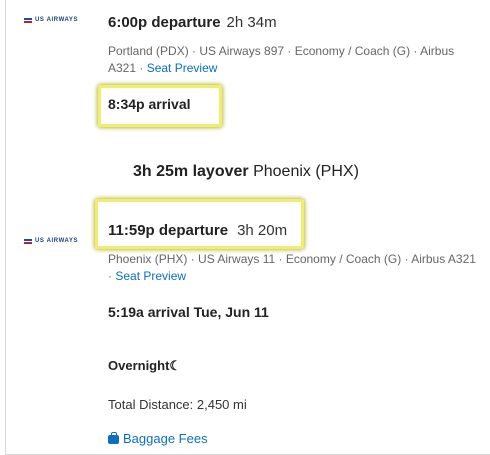 The image size is (490, 455). Describe the element at coordinates (149, 104) in the screenshot. I see `segment1-arrival: 8:34p arrival` at that location.